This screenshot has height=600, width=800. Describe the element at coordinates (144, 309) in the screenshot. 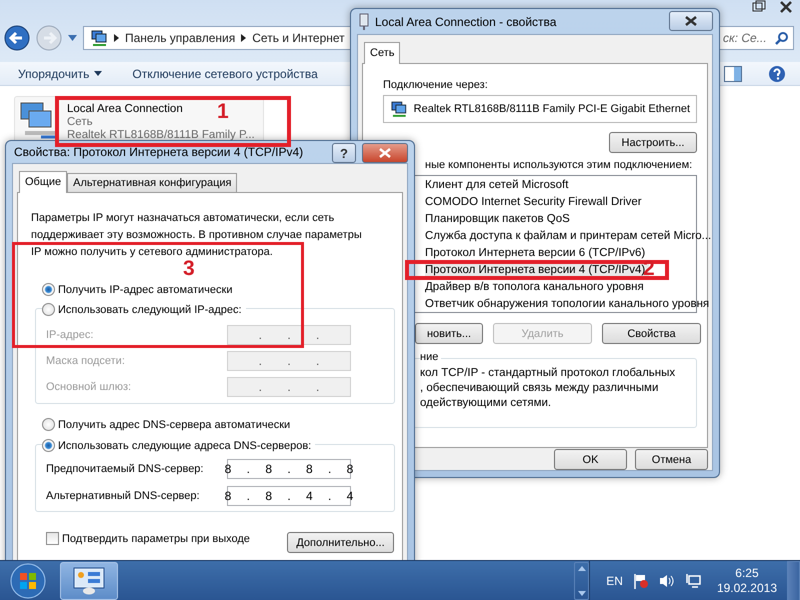

I see `radio-option: Использовать следующий IP-адрес:` at that location.